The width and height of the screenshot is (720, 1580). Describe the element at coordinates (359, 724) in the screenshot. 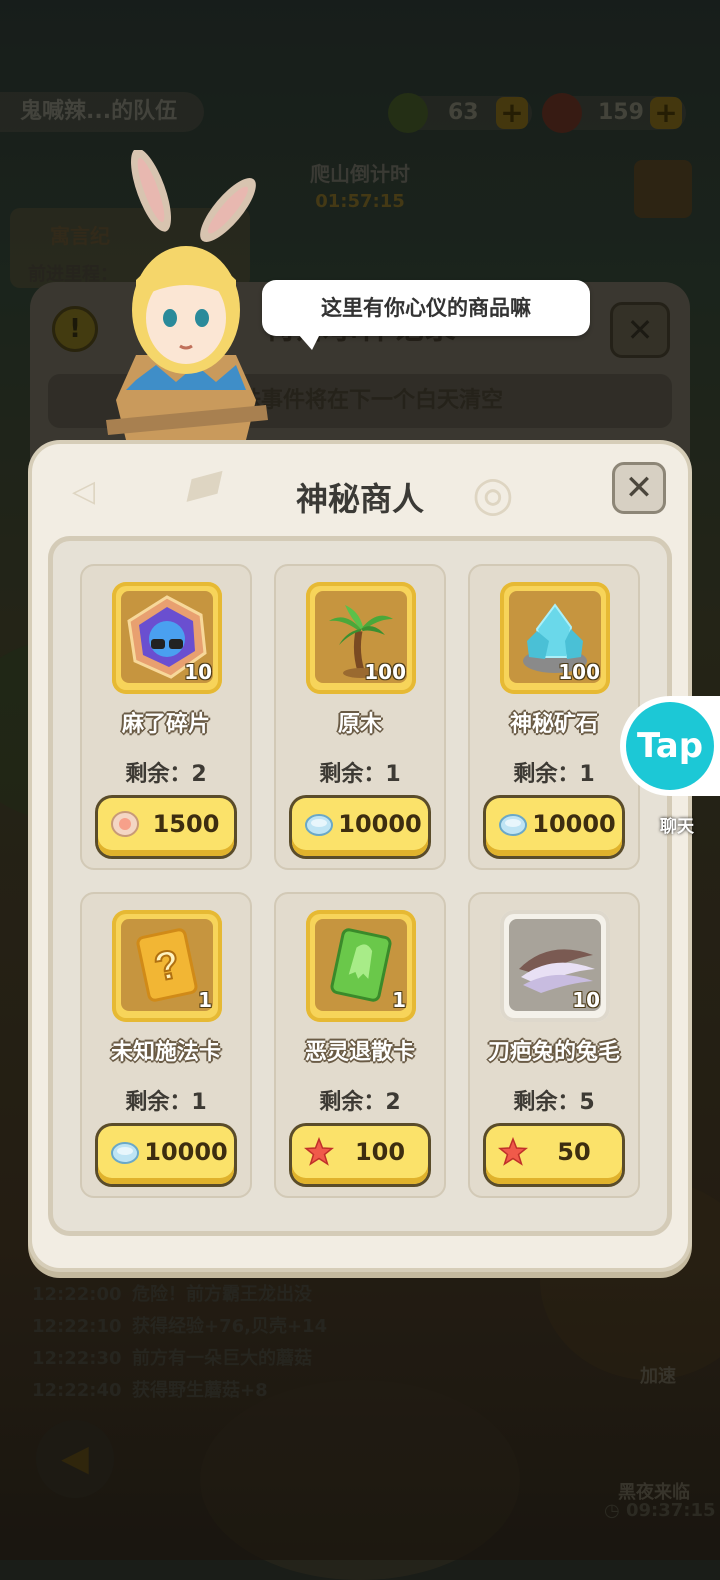

I see `item-name: 原木` at that location.